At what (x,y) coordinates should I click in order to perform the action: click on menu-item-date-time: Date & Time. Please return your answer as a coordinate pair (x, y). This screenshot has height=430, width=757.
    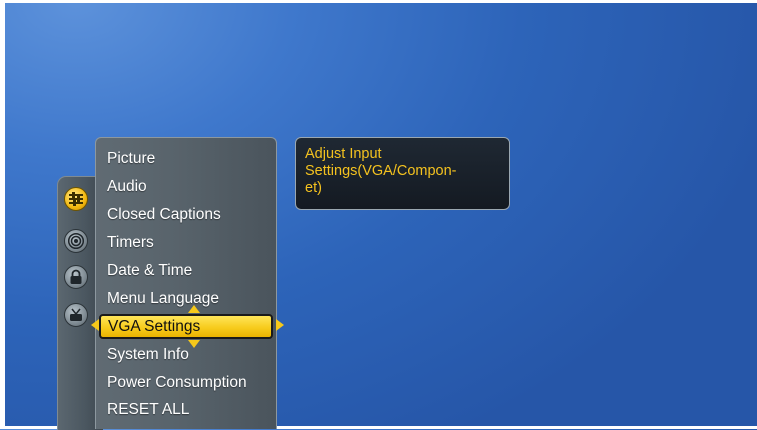
    Looking at the image, I should click on (149, 271).